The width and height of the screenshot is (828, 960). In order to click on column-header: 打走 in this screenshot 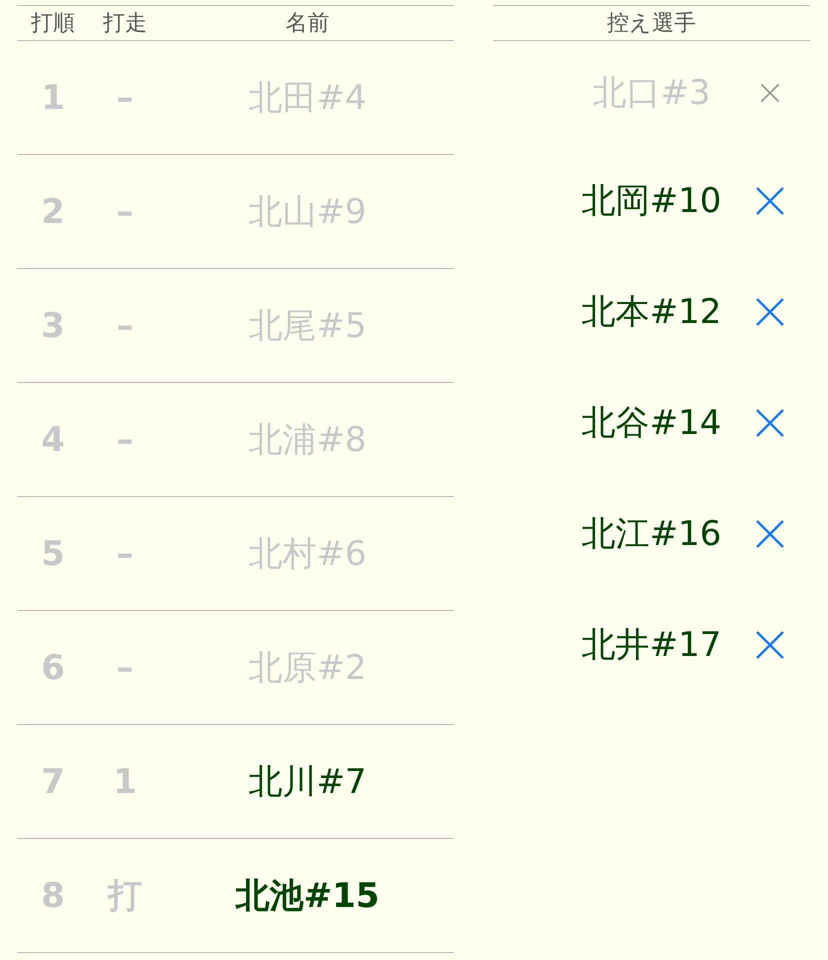, I will do `click(125, 24)`.